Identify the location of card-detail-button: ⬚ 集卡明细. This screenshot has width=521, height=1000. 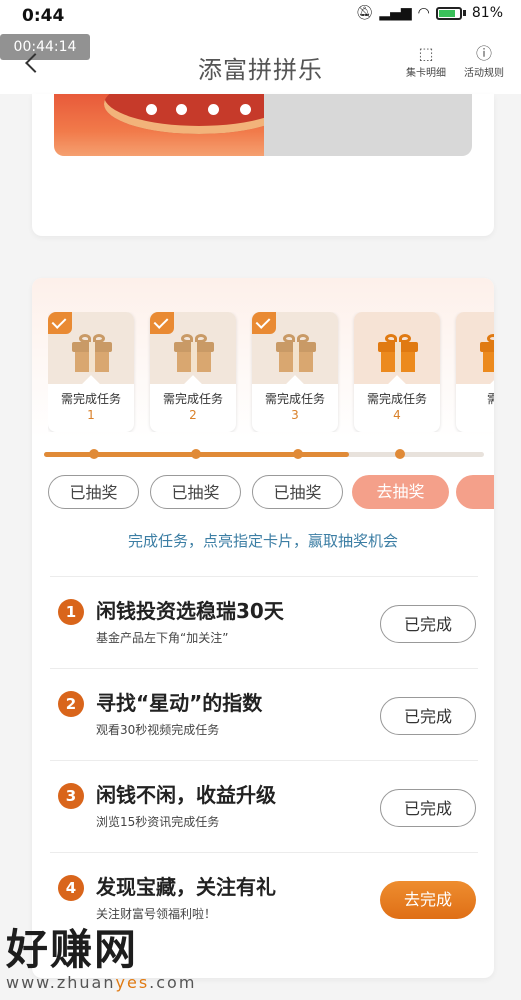
(426, 61).